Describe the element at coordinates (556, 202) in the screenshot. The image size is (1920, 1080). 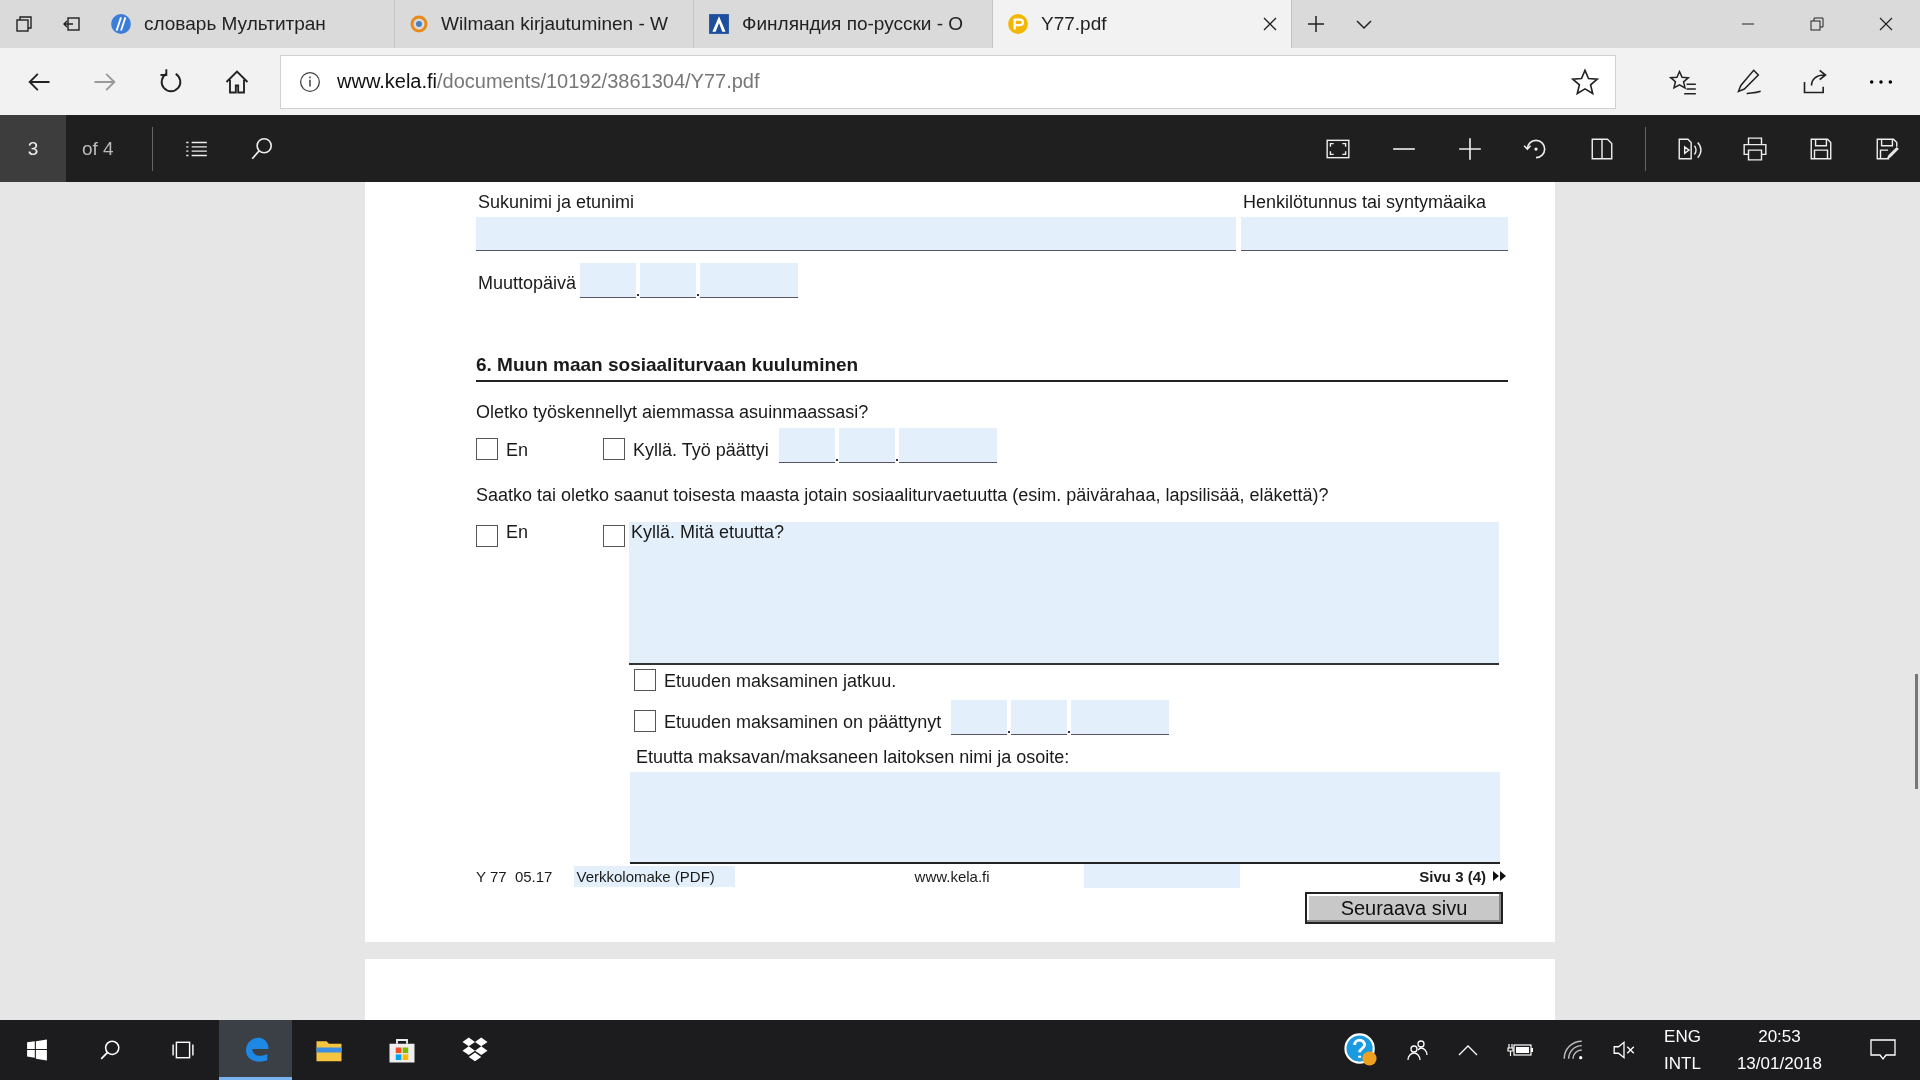
I see `field-label: Sukunimi ja etunimi` at that location.